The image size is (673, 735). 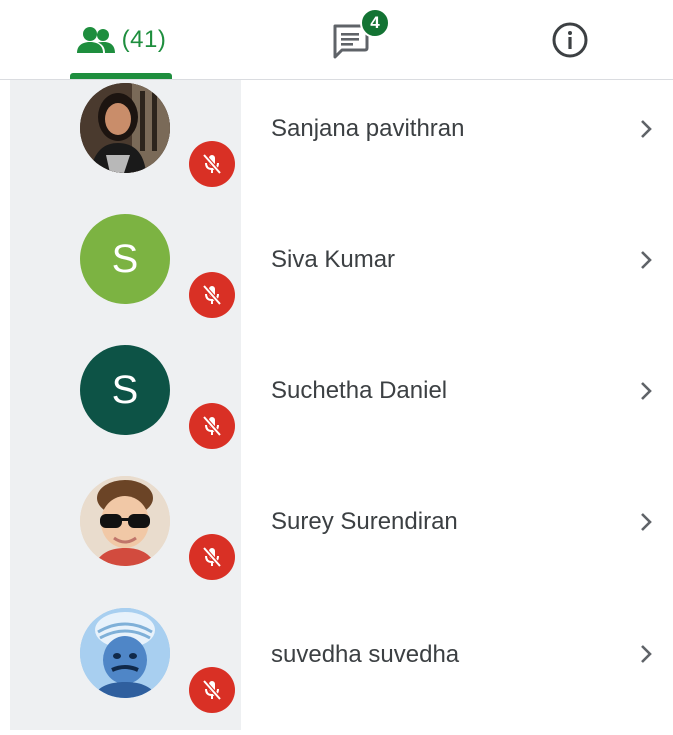 I want to click on tab-chat: 4, so click(x=350, y=39).